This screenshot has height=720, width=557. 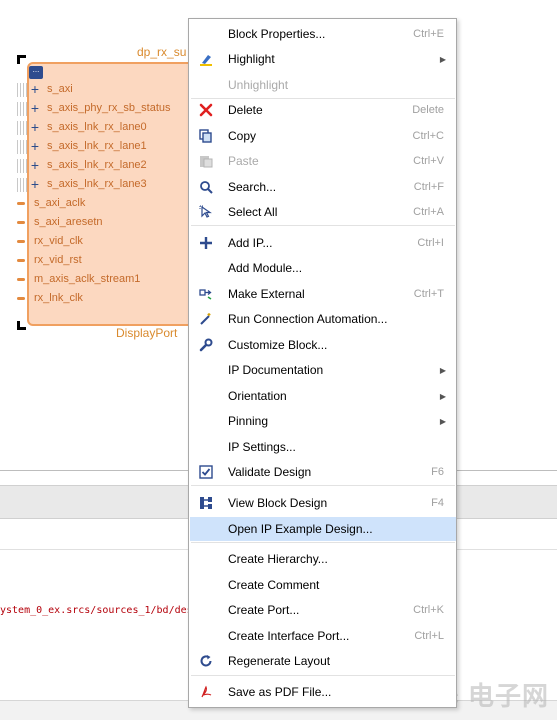 What do you see at coordinates (428, 294) in the screenshot?
I see `menu-item-shortcut: Ctrl+T` at bounding box center [428, 294].